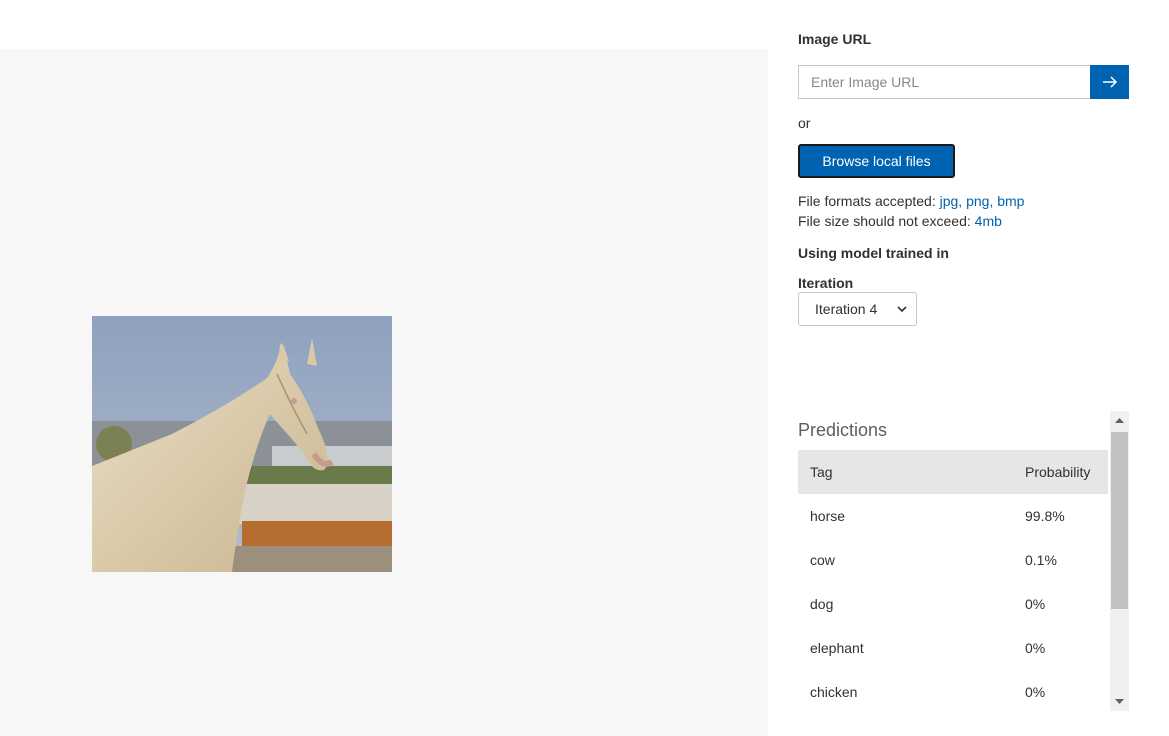  What do you see at coordinates (873, 253) in the screenshot?
I see `model-heading: Using model trained in` at bounding box center [873, 253].